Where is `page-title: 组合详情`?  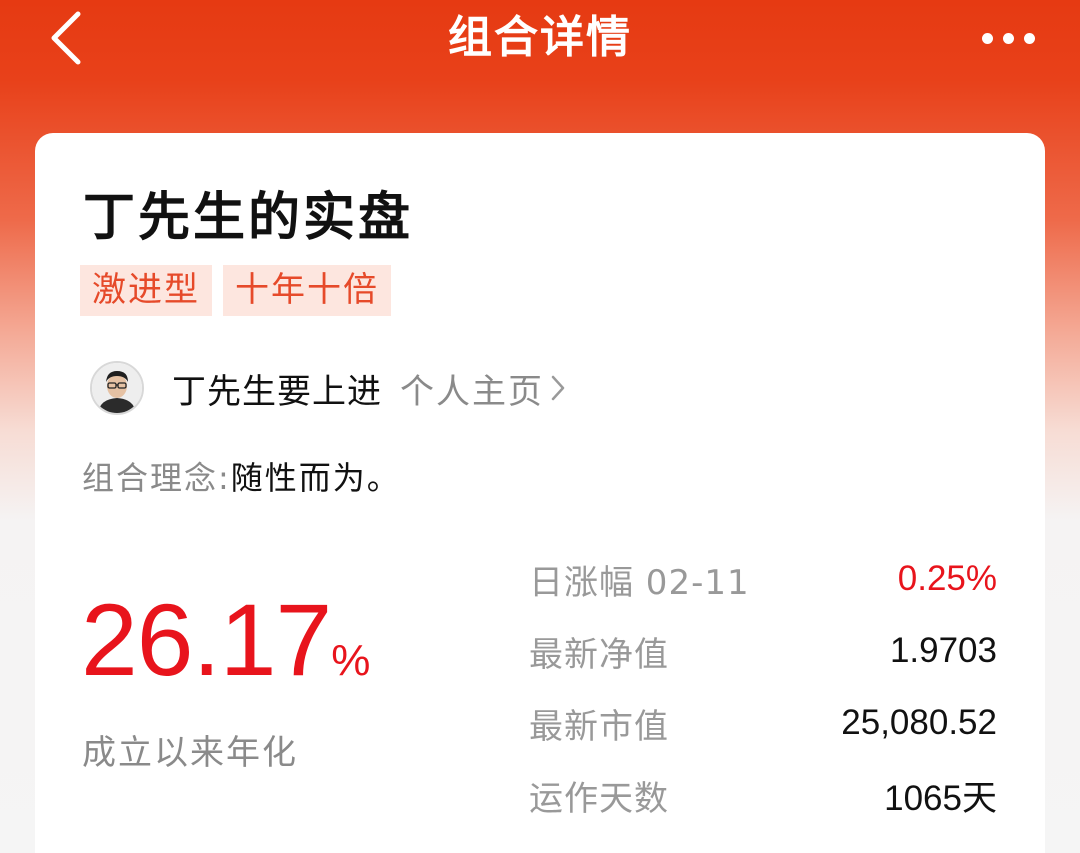
page-title: 组合详情 is located at coordinates (540, 37).